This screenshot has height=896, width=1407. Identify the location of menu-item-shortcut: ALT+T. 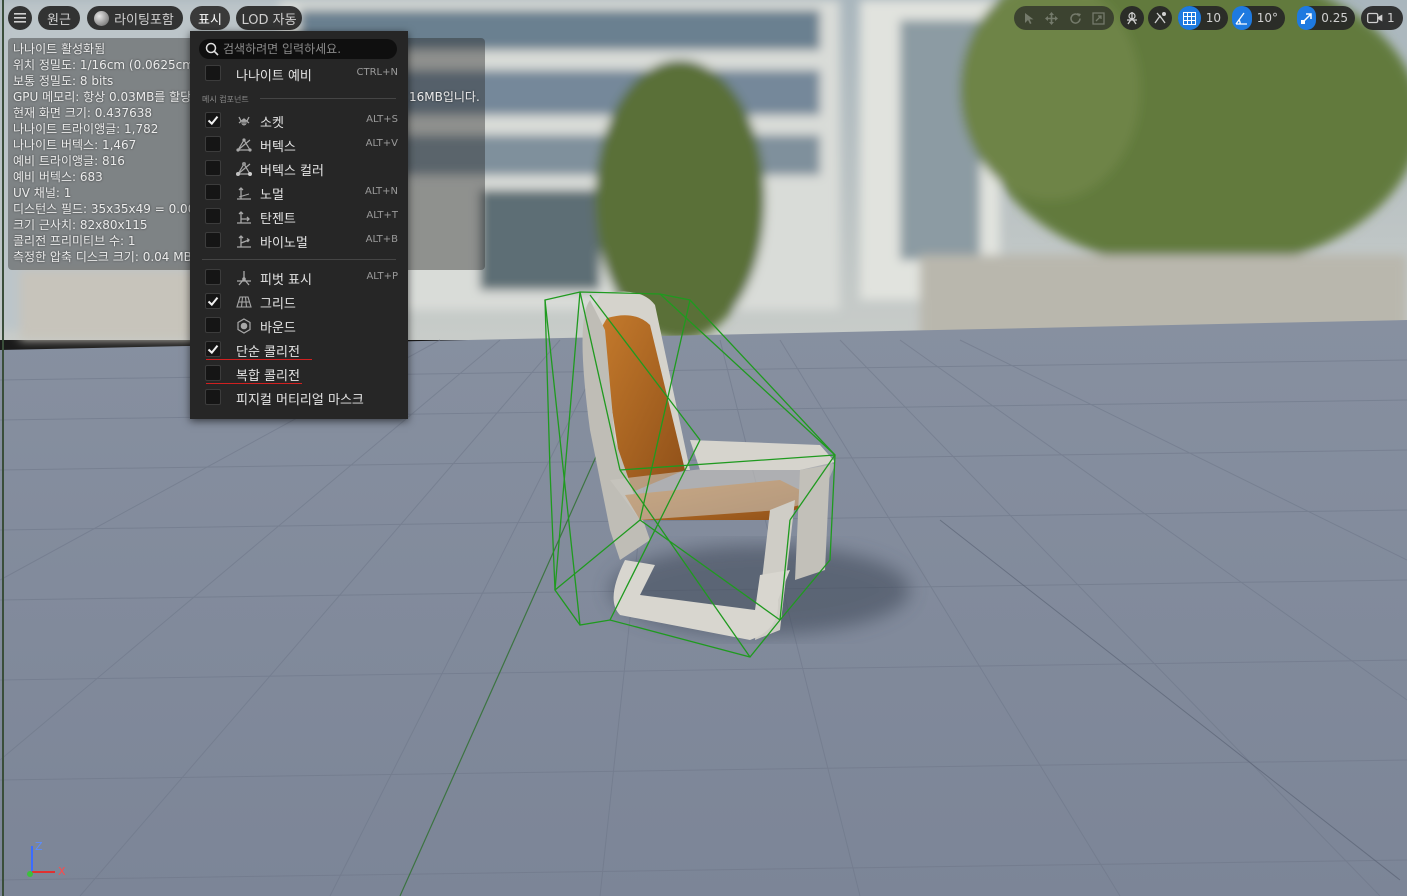
(382, 215).